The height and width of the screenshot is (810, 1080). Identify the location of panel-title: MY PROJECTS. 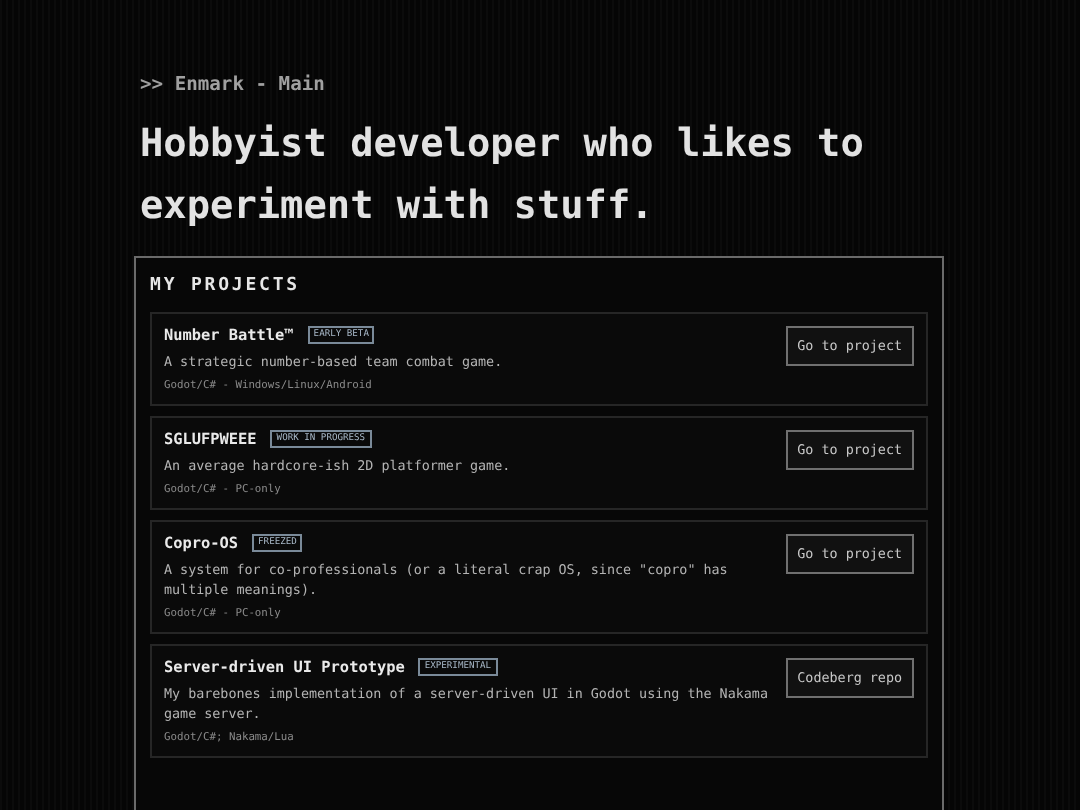
(226, 286).